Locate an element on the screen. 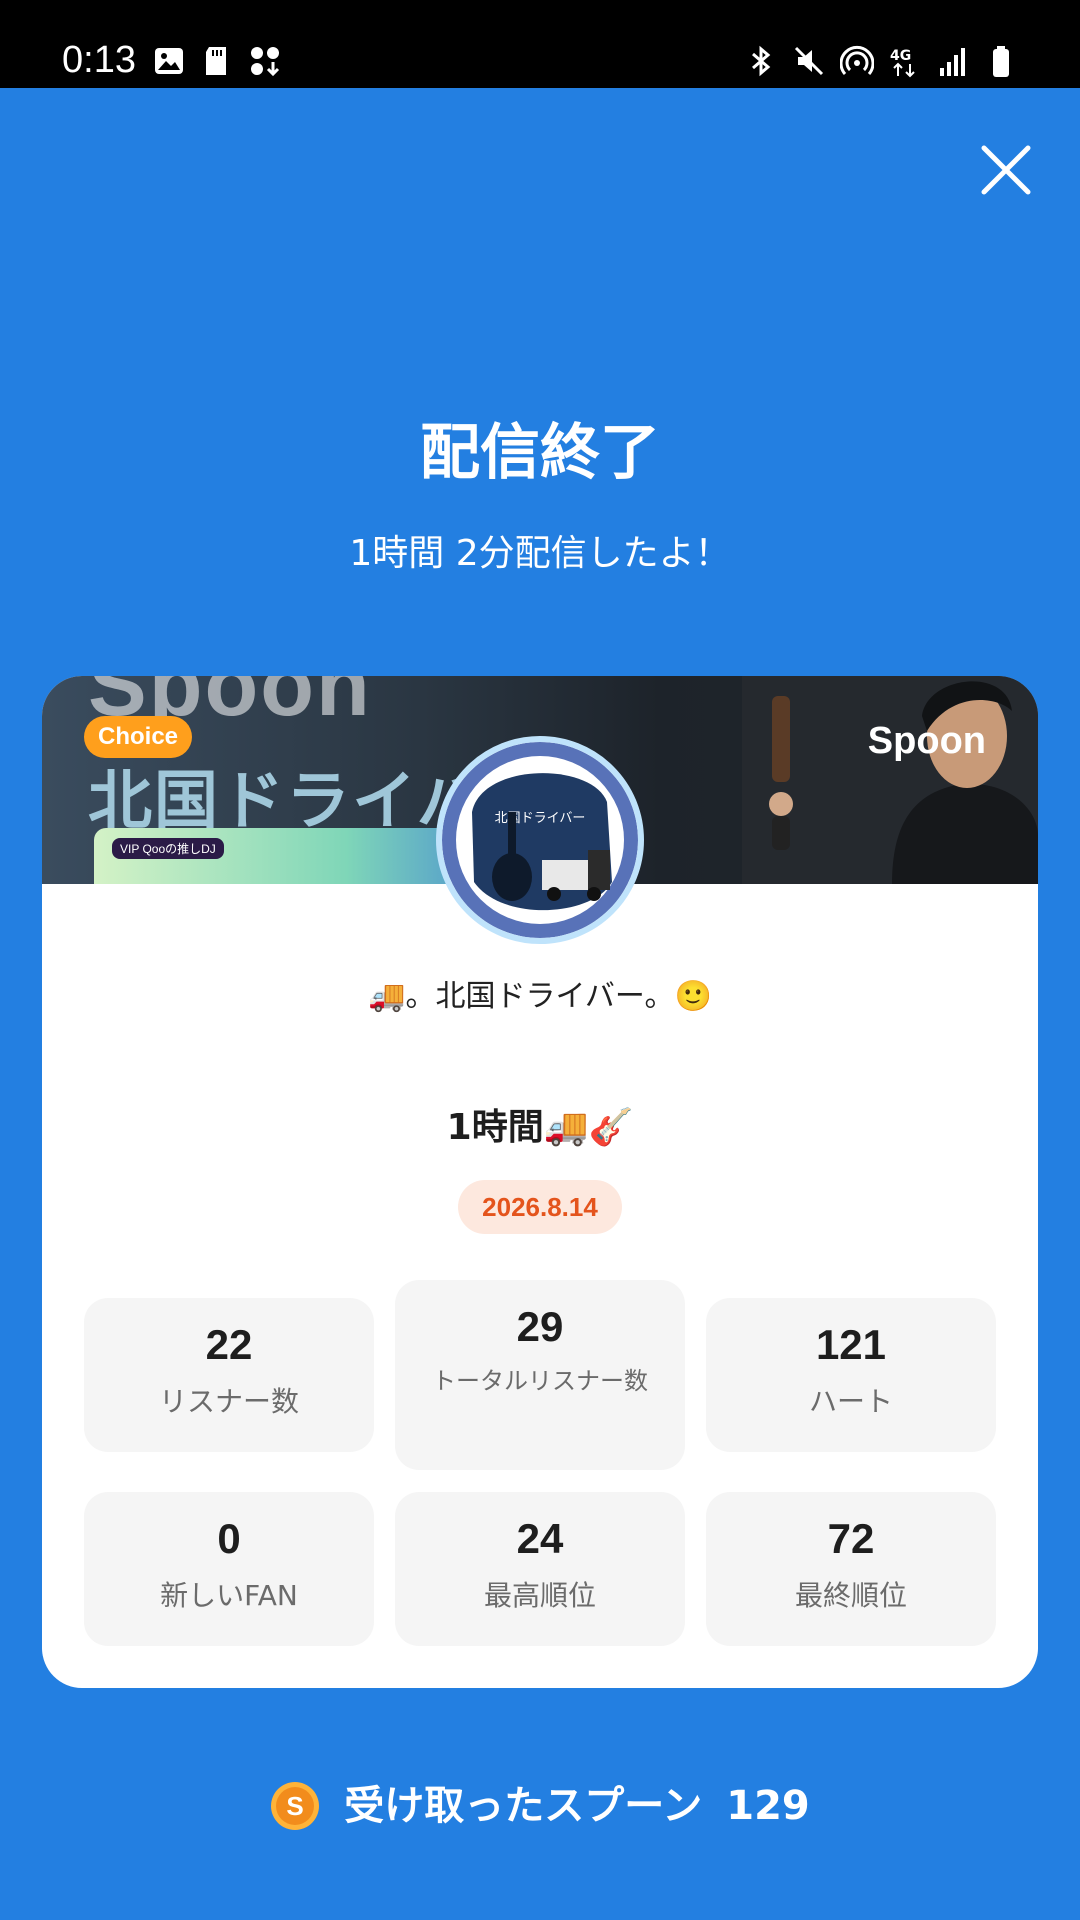 This screenshot has width=1080, height=1920. stat-label: 最高順位 is located at coordinates (539, 1595).